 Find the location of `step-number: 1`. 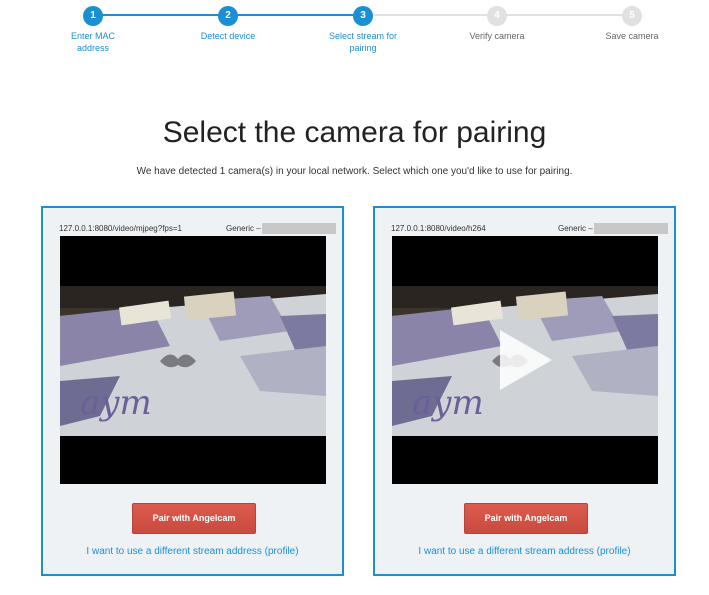

step-number: 1 is located at coordinates (93, 16).